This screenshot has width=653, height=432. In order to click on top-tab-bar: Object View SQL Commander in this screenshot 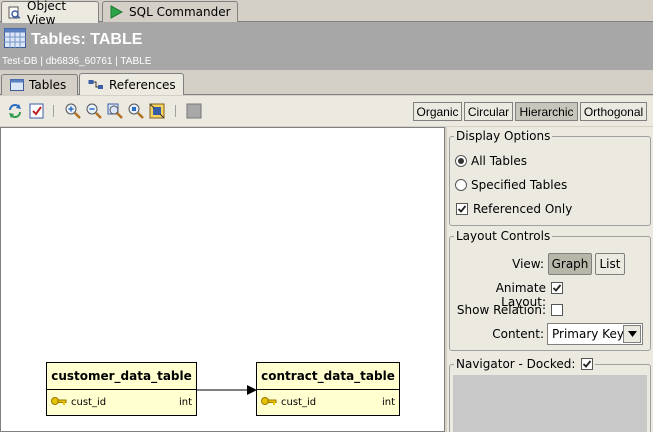, I will do `click(326, 13)`.